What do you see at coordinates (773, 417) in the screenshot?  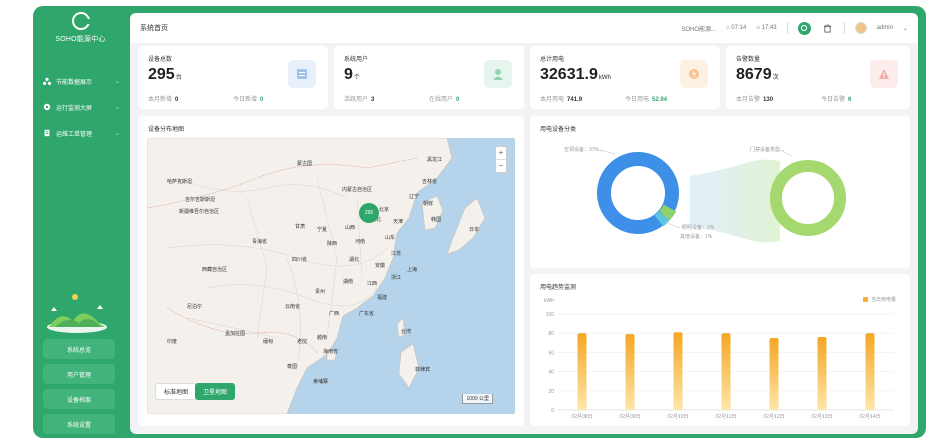 I see `x-tick-label: 02月12日` at bounding box center [773, 417].